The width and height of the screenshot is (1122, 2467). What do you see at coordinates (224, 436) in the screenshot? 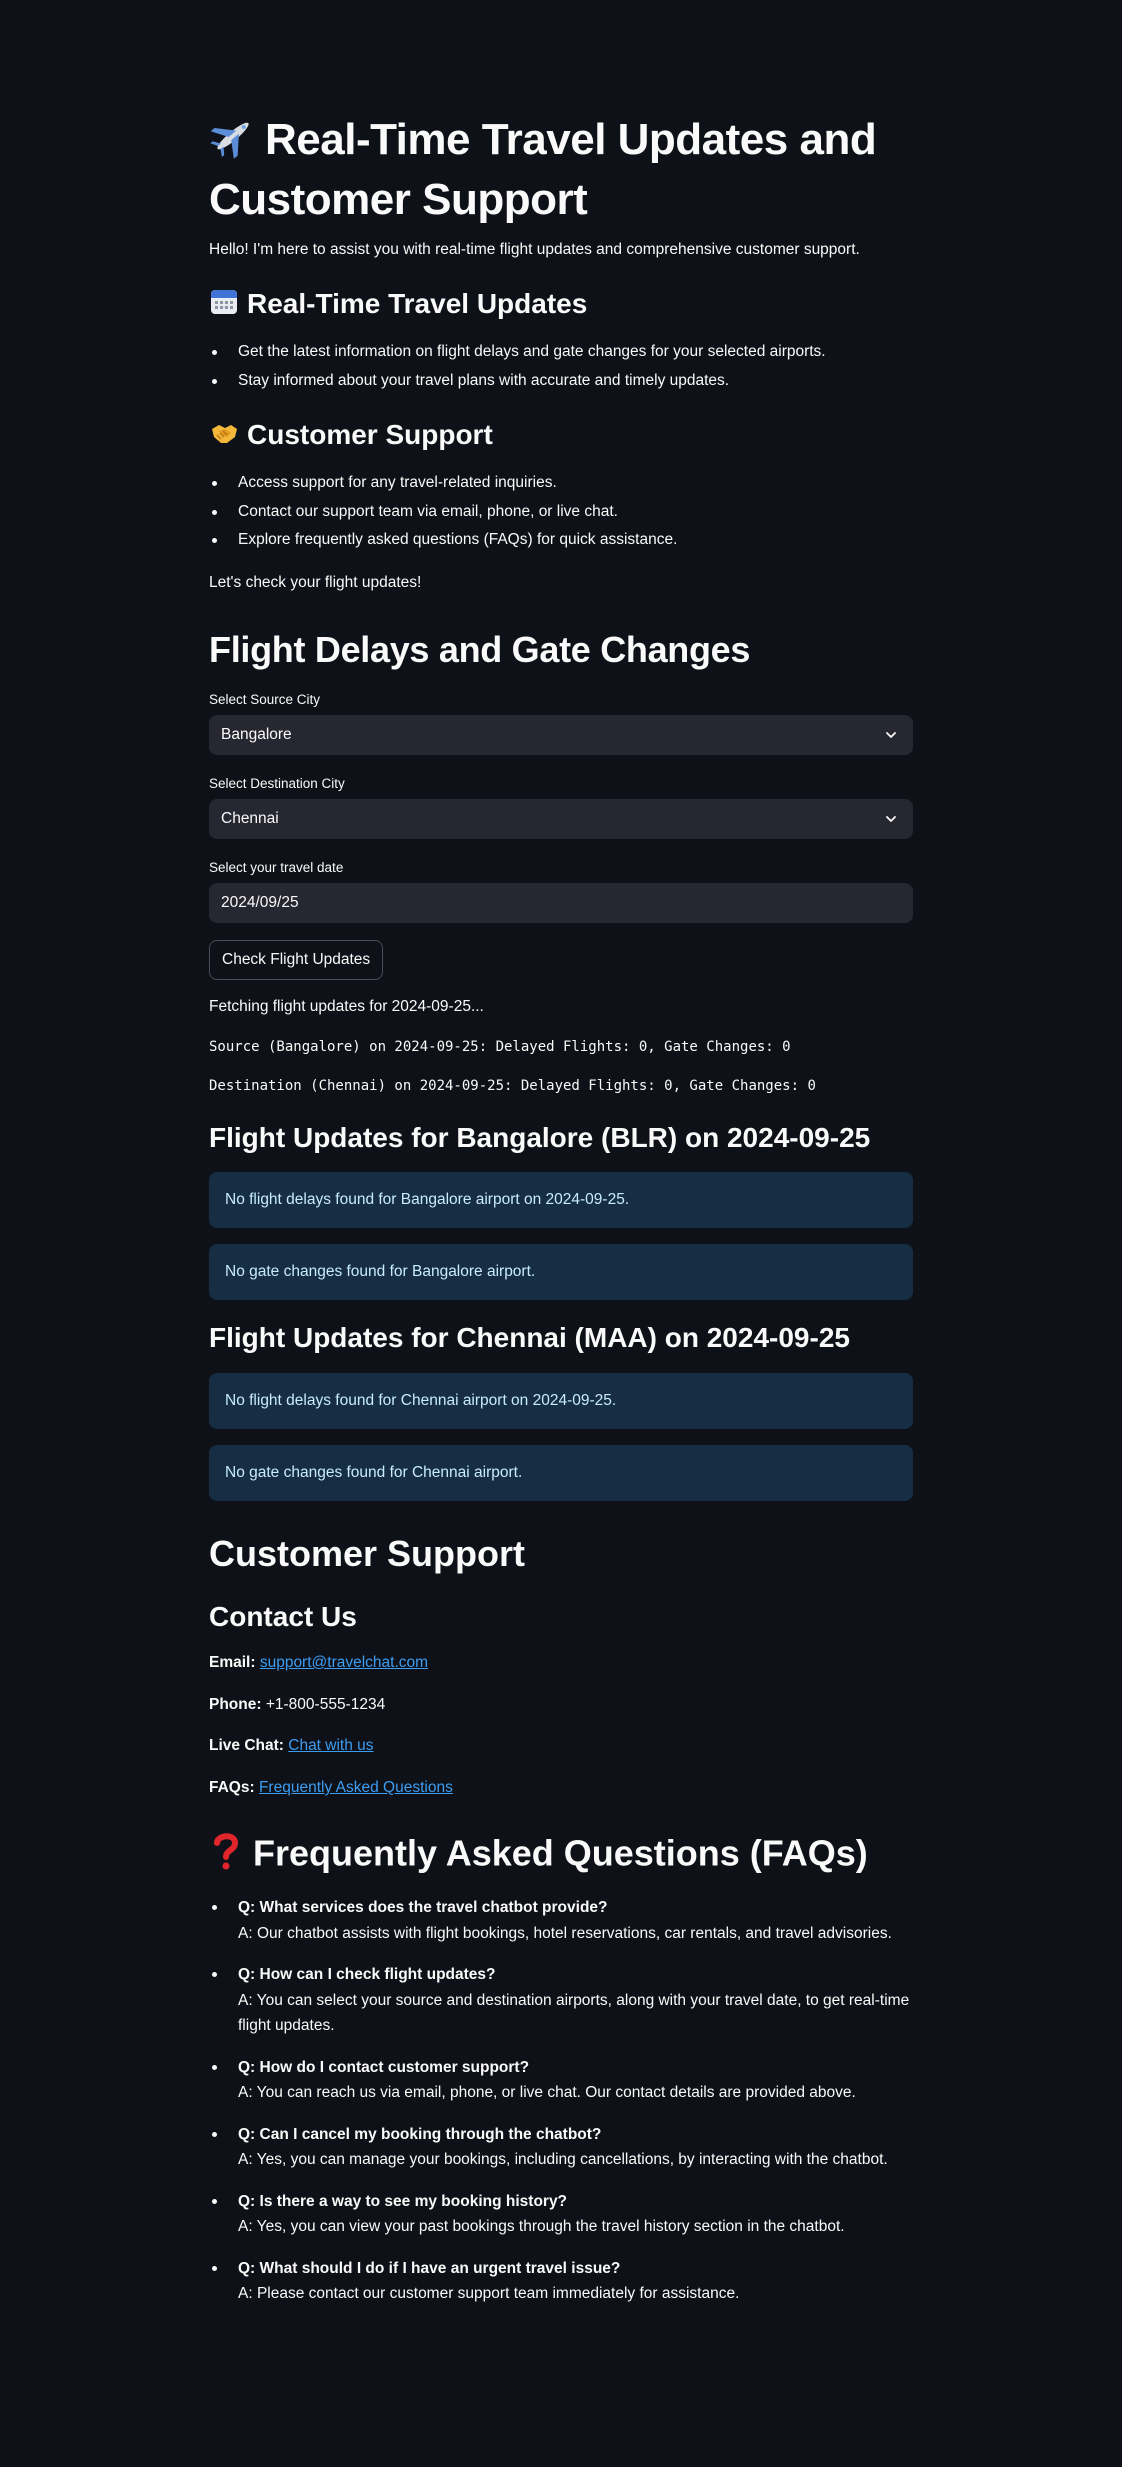
I see `handshake-icon` at bounding box center [224, 436].